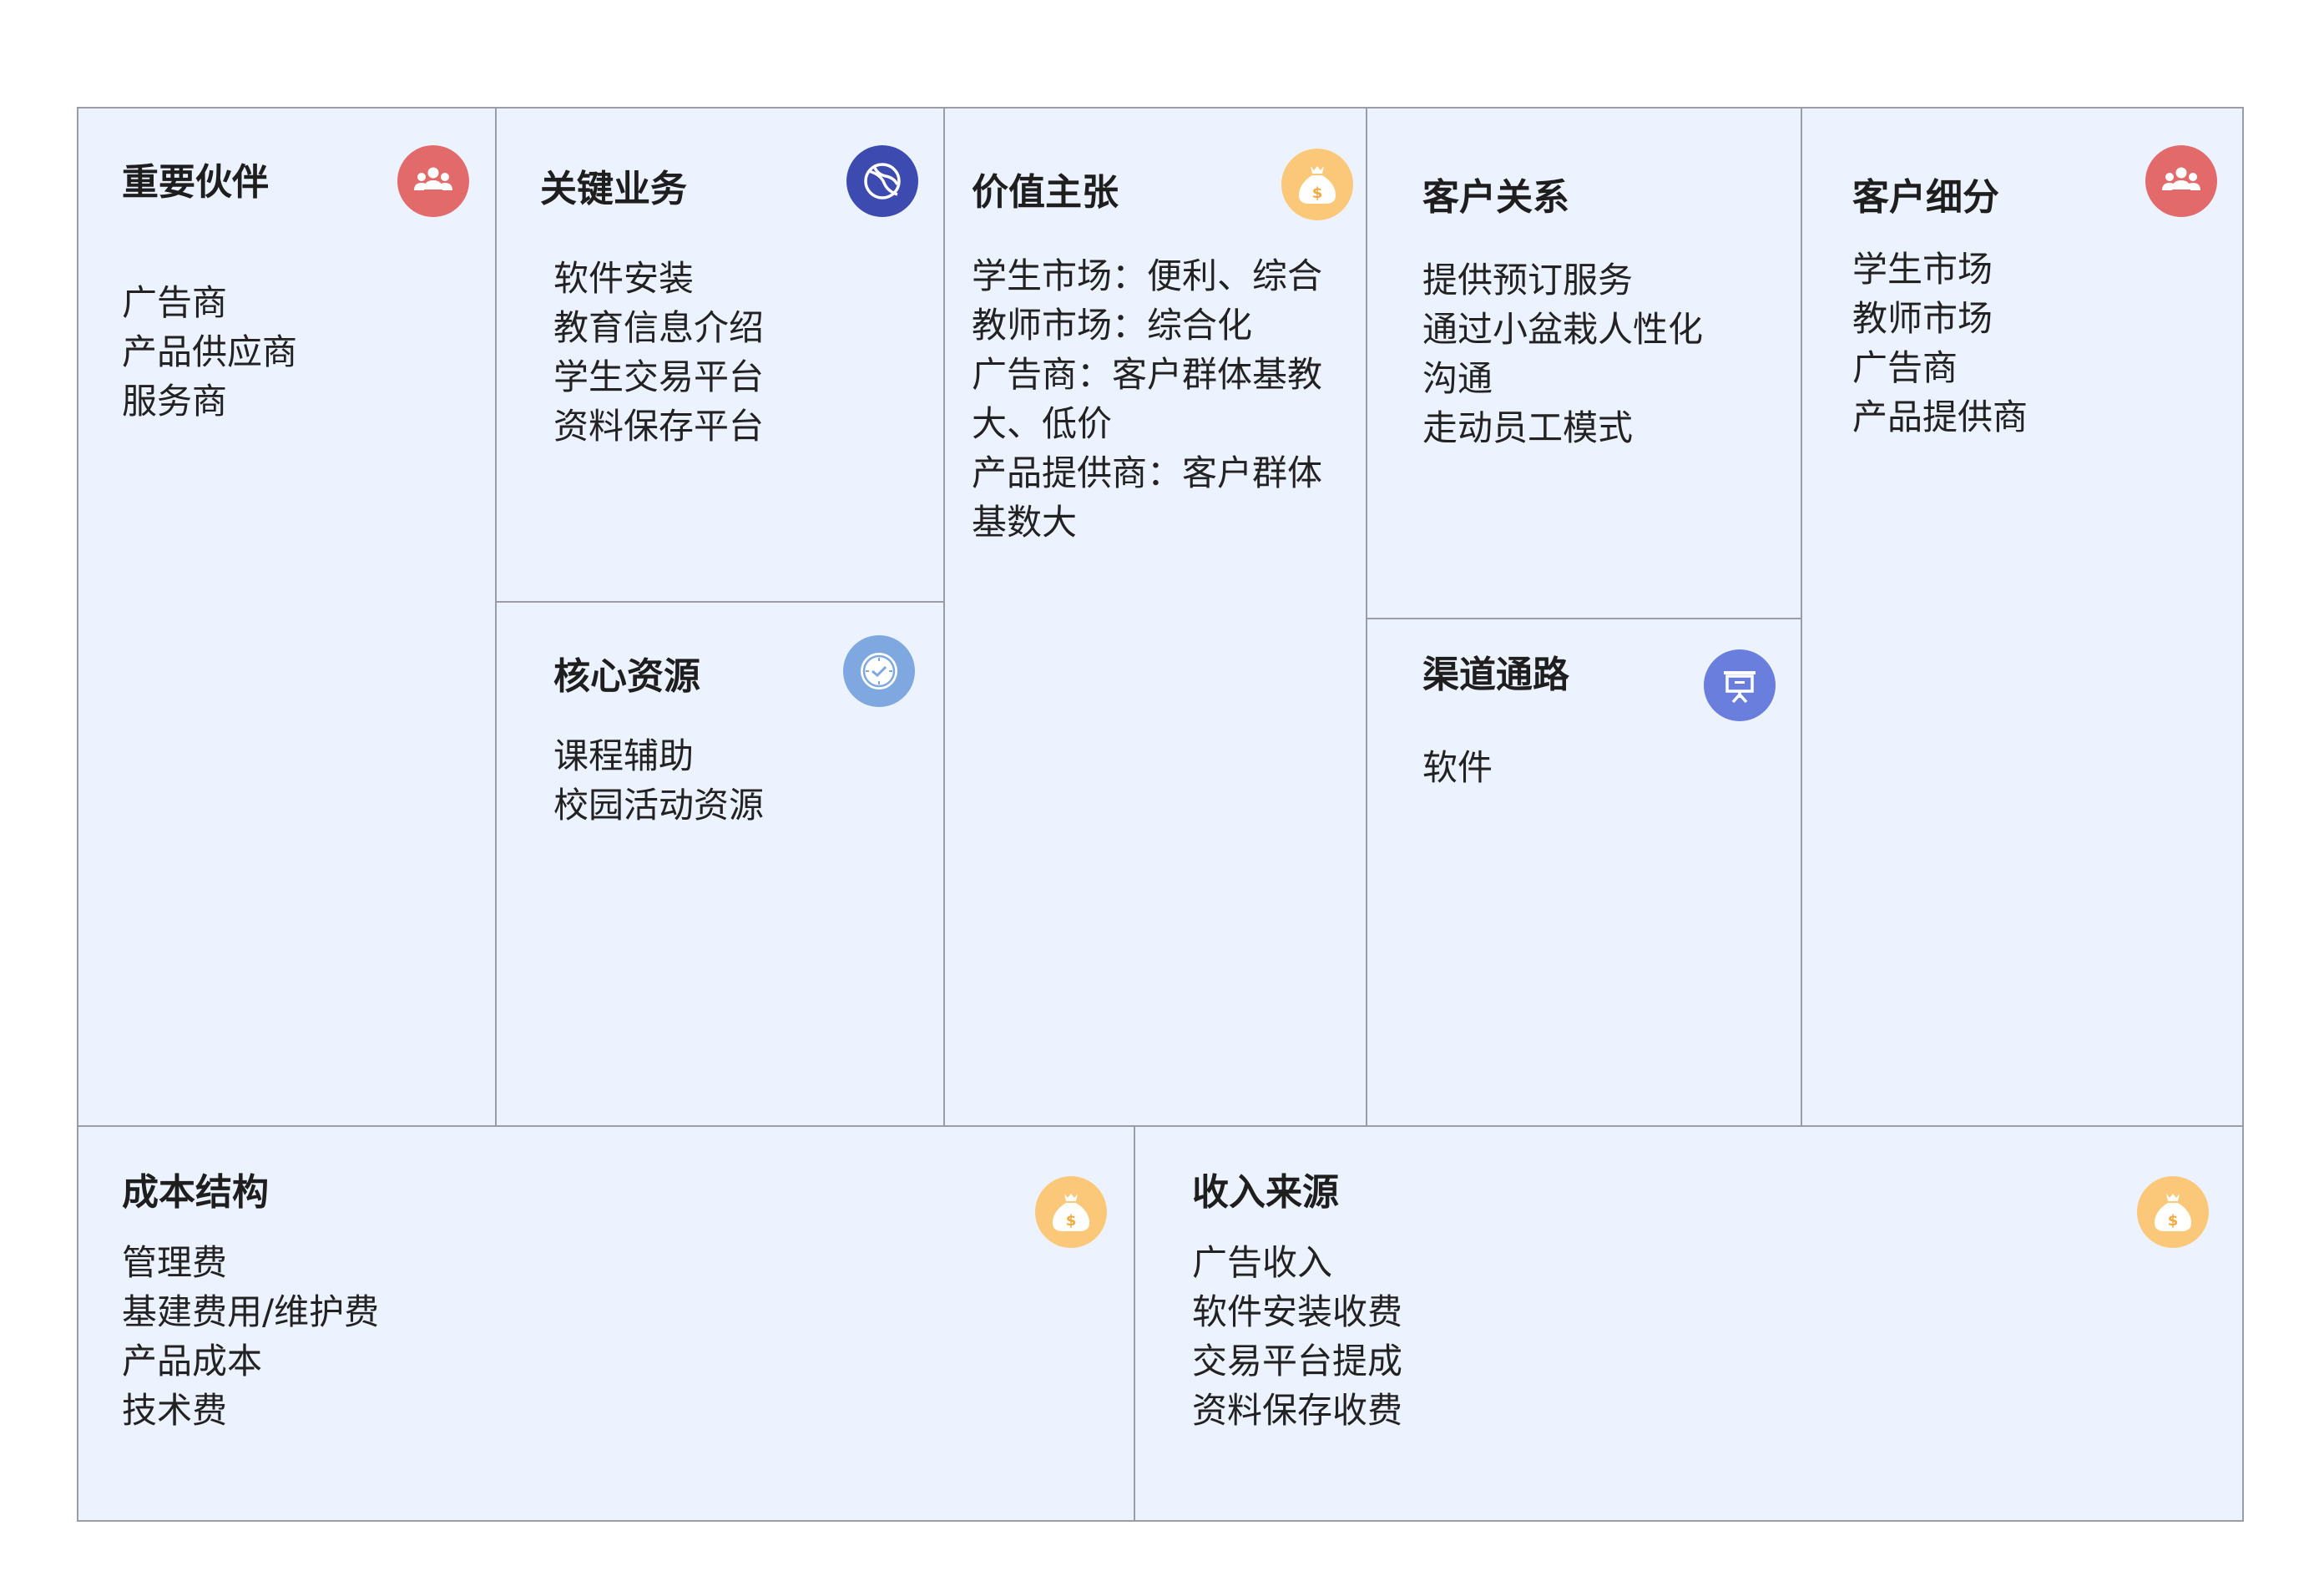 This screenshot has width=2324, height=1581. I want to click on customer-relationships-block: 客户关系 提供预订服务 通过小盆栽人性化沟通 走动员工模式, so click(1584, 363).